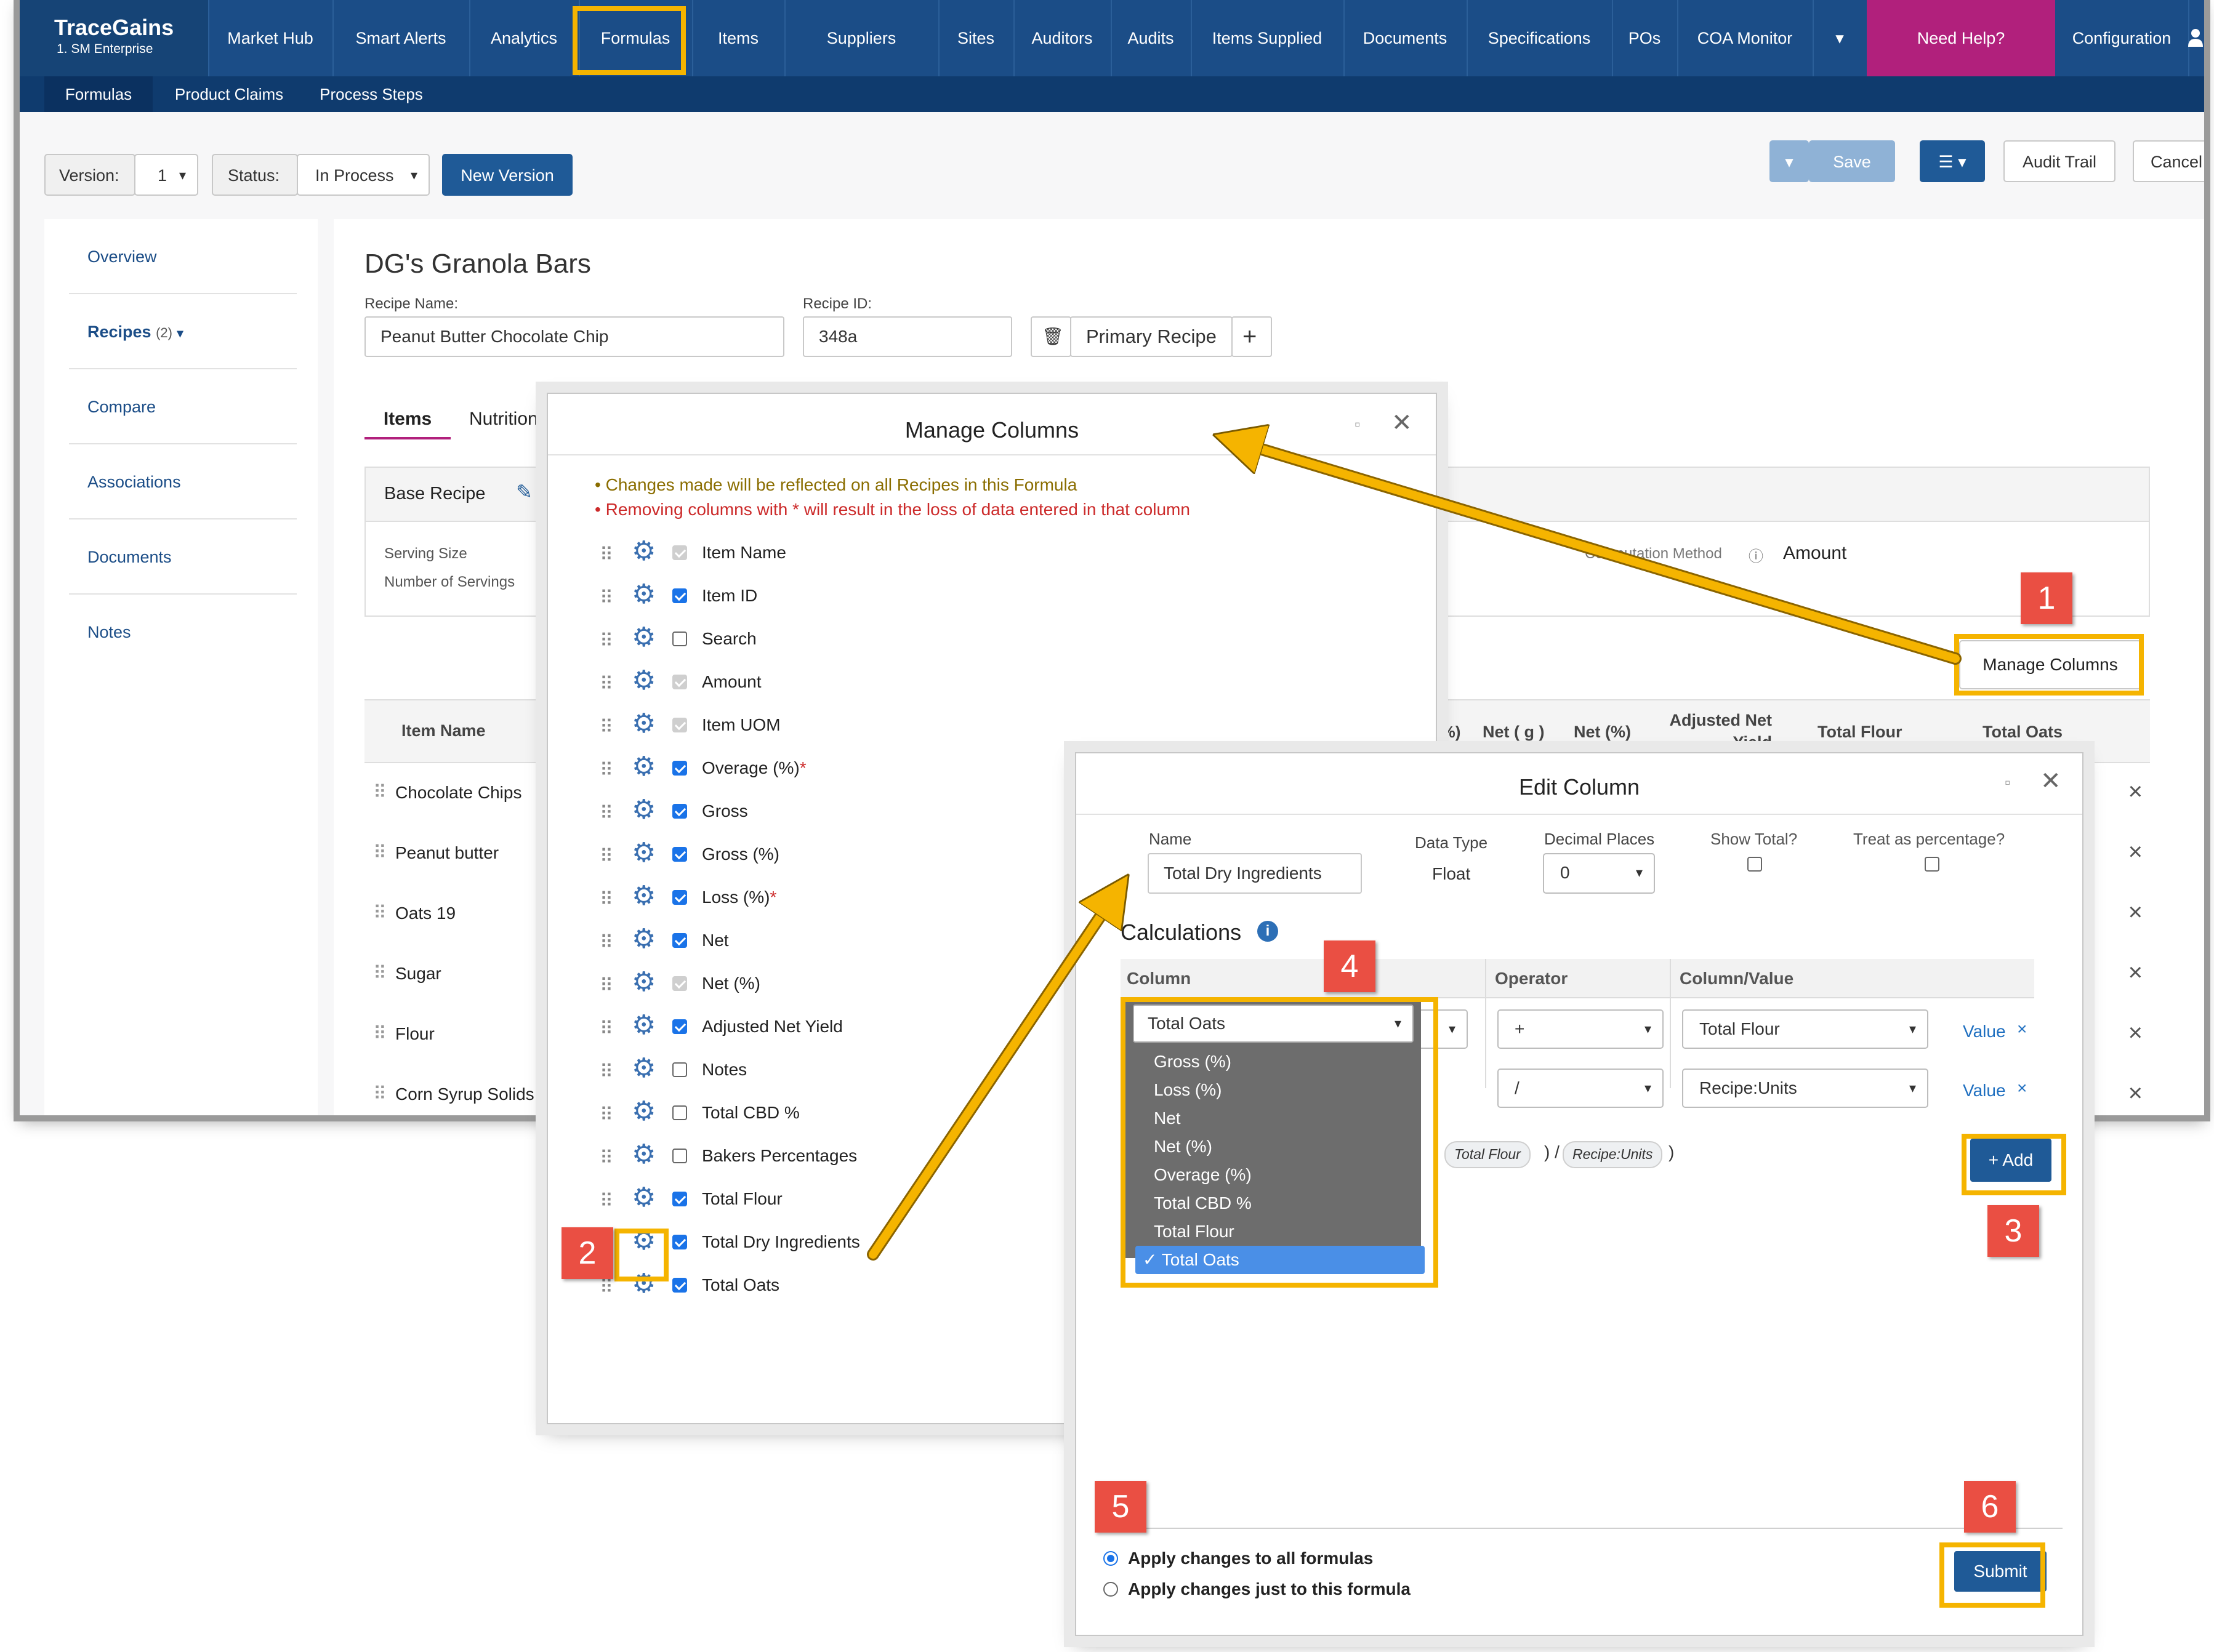  I want to click on callout-badge-6: 6, so click(1990, 1507).